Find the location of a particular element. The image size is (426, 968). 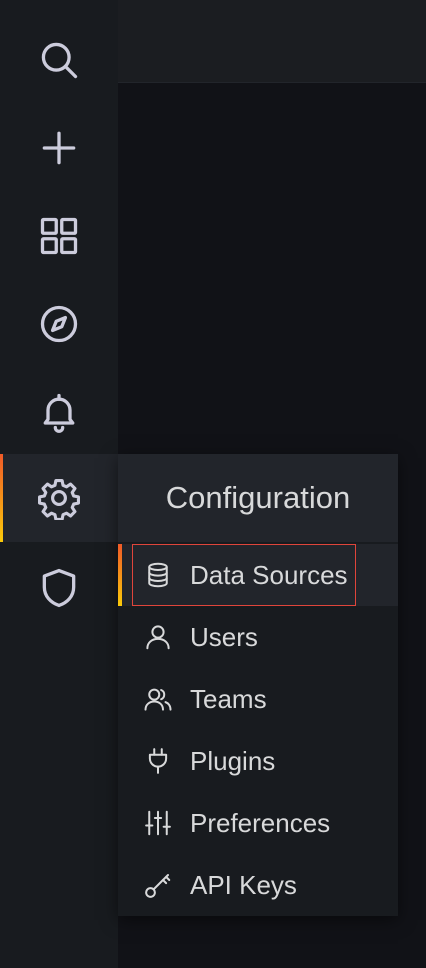

sidebar-item-dashboards is located at coordinates (59, 236).